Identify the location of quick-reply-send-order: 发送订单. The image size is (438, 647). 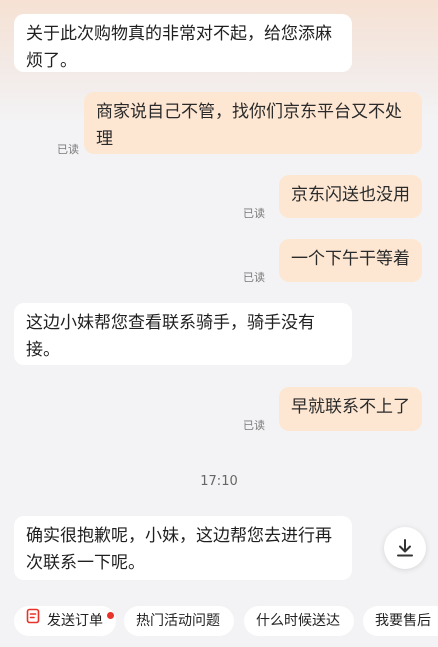
(65, 621).